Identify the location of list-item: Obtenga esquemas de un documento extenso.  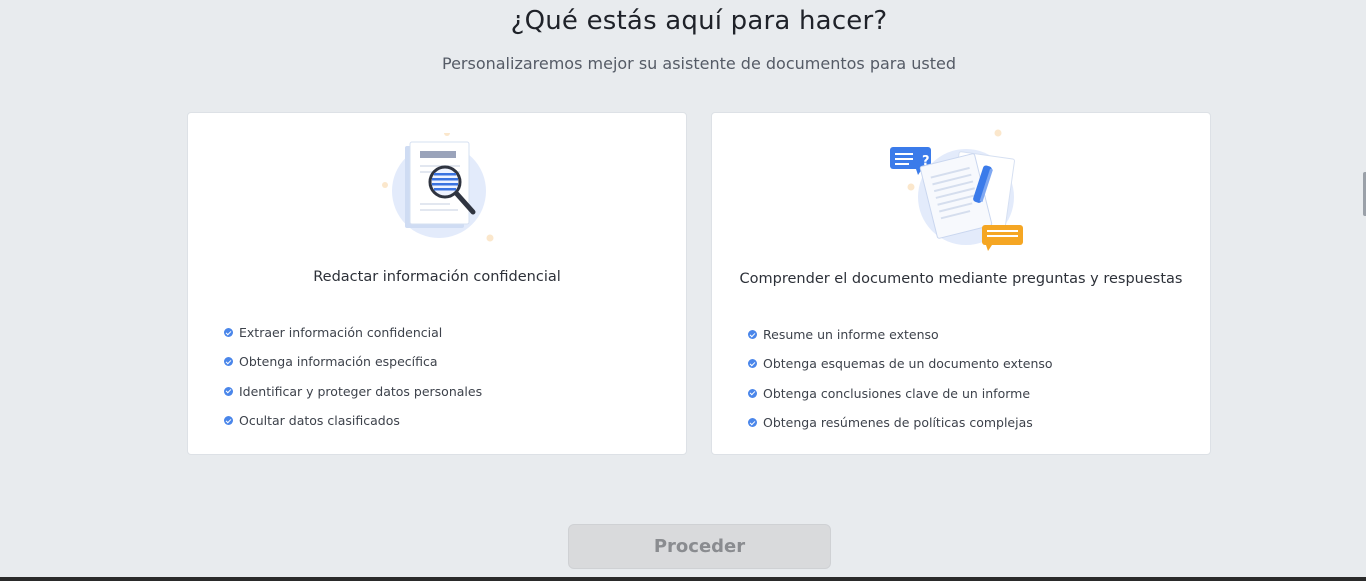
(900, 363).